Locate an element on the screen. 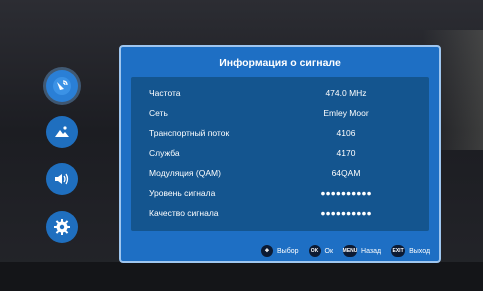  exit-hint: Выход is located at coordinates (420, 251).